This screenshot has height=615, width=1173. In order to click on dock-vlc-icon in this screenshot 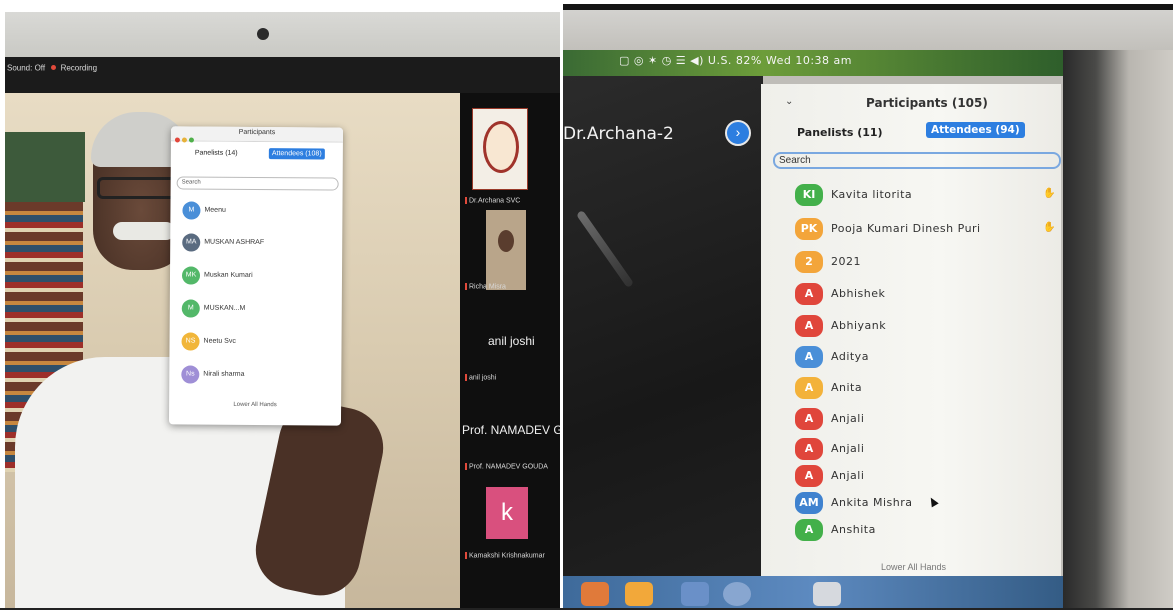, I will do `click(639, 594)`.